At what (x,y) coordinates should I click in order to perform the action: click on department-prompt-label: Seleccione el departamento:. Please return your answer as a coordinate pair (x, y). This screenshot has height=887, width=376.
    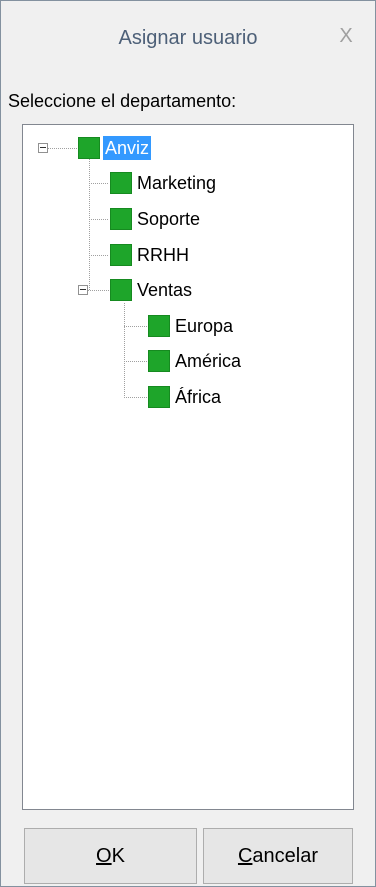
    Looking at the image, I should click on (122, 101).